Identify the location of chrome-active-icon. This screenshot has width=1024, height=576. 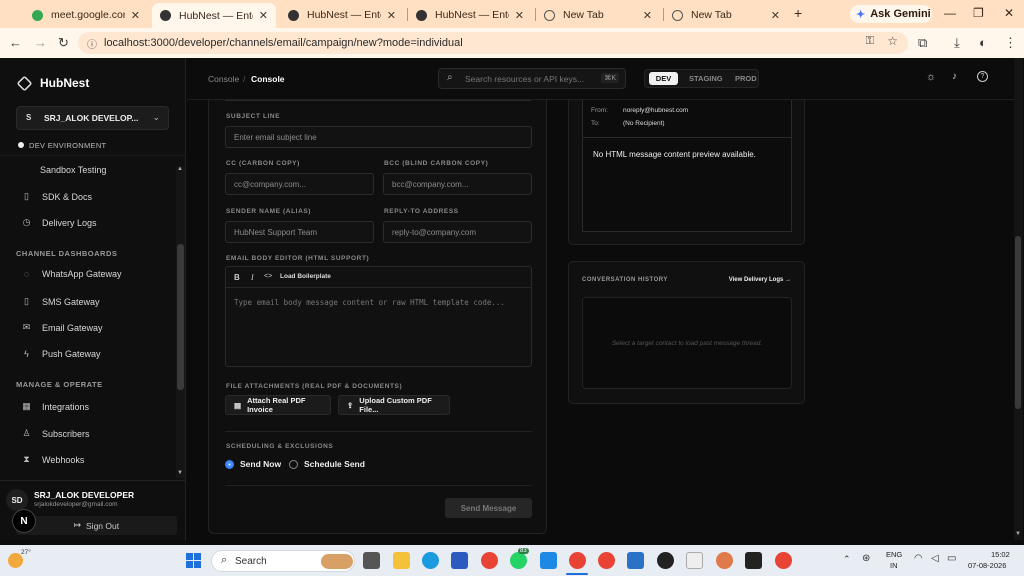
(577, 560).